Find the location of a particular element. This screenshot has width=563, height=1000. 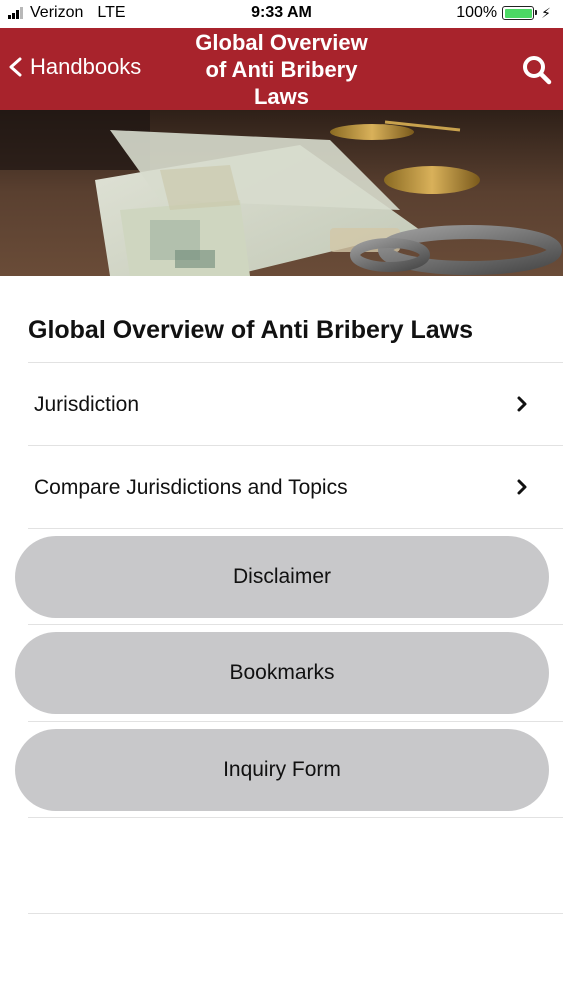

nav-title: Global Overview of Anti Bribery Laws is located at coordinates (281, 69).